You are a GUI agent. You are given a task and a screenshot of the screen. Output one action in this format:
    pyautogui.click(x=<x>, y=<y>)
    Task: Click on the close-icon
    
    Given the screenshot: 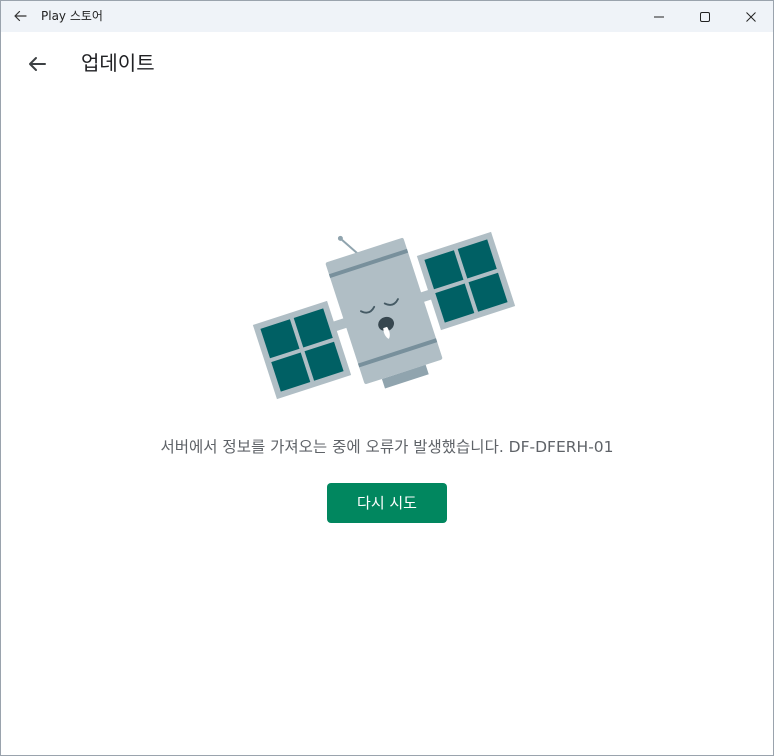 What is the action you would take?
    pyautogui.click(x=751, y=16)
    